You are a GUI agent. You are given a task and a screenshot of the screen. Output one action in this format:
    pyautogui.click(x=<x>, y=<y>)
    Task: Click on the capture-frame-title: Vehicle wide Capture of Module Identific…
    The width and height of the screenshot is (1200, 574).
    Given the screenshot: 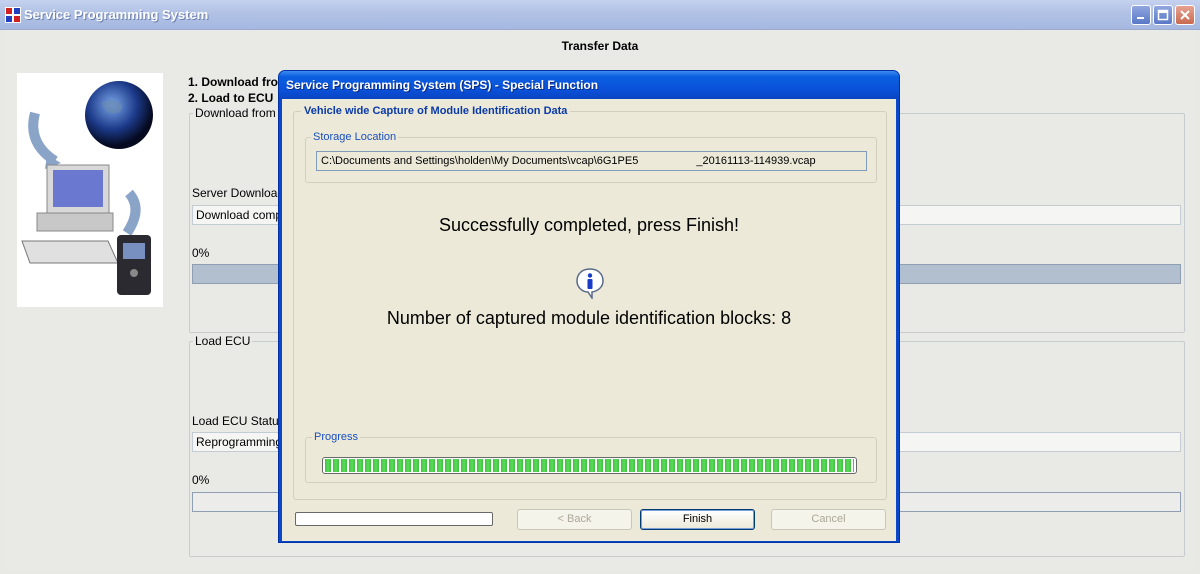 What is the action you would take?
    pyautogui.click(x=436, y=111)
    